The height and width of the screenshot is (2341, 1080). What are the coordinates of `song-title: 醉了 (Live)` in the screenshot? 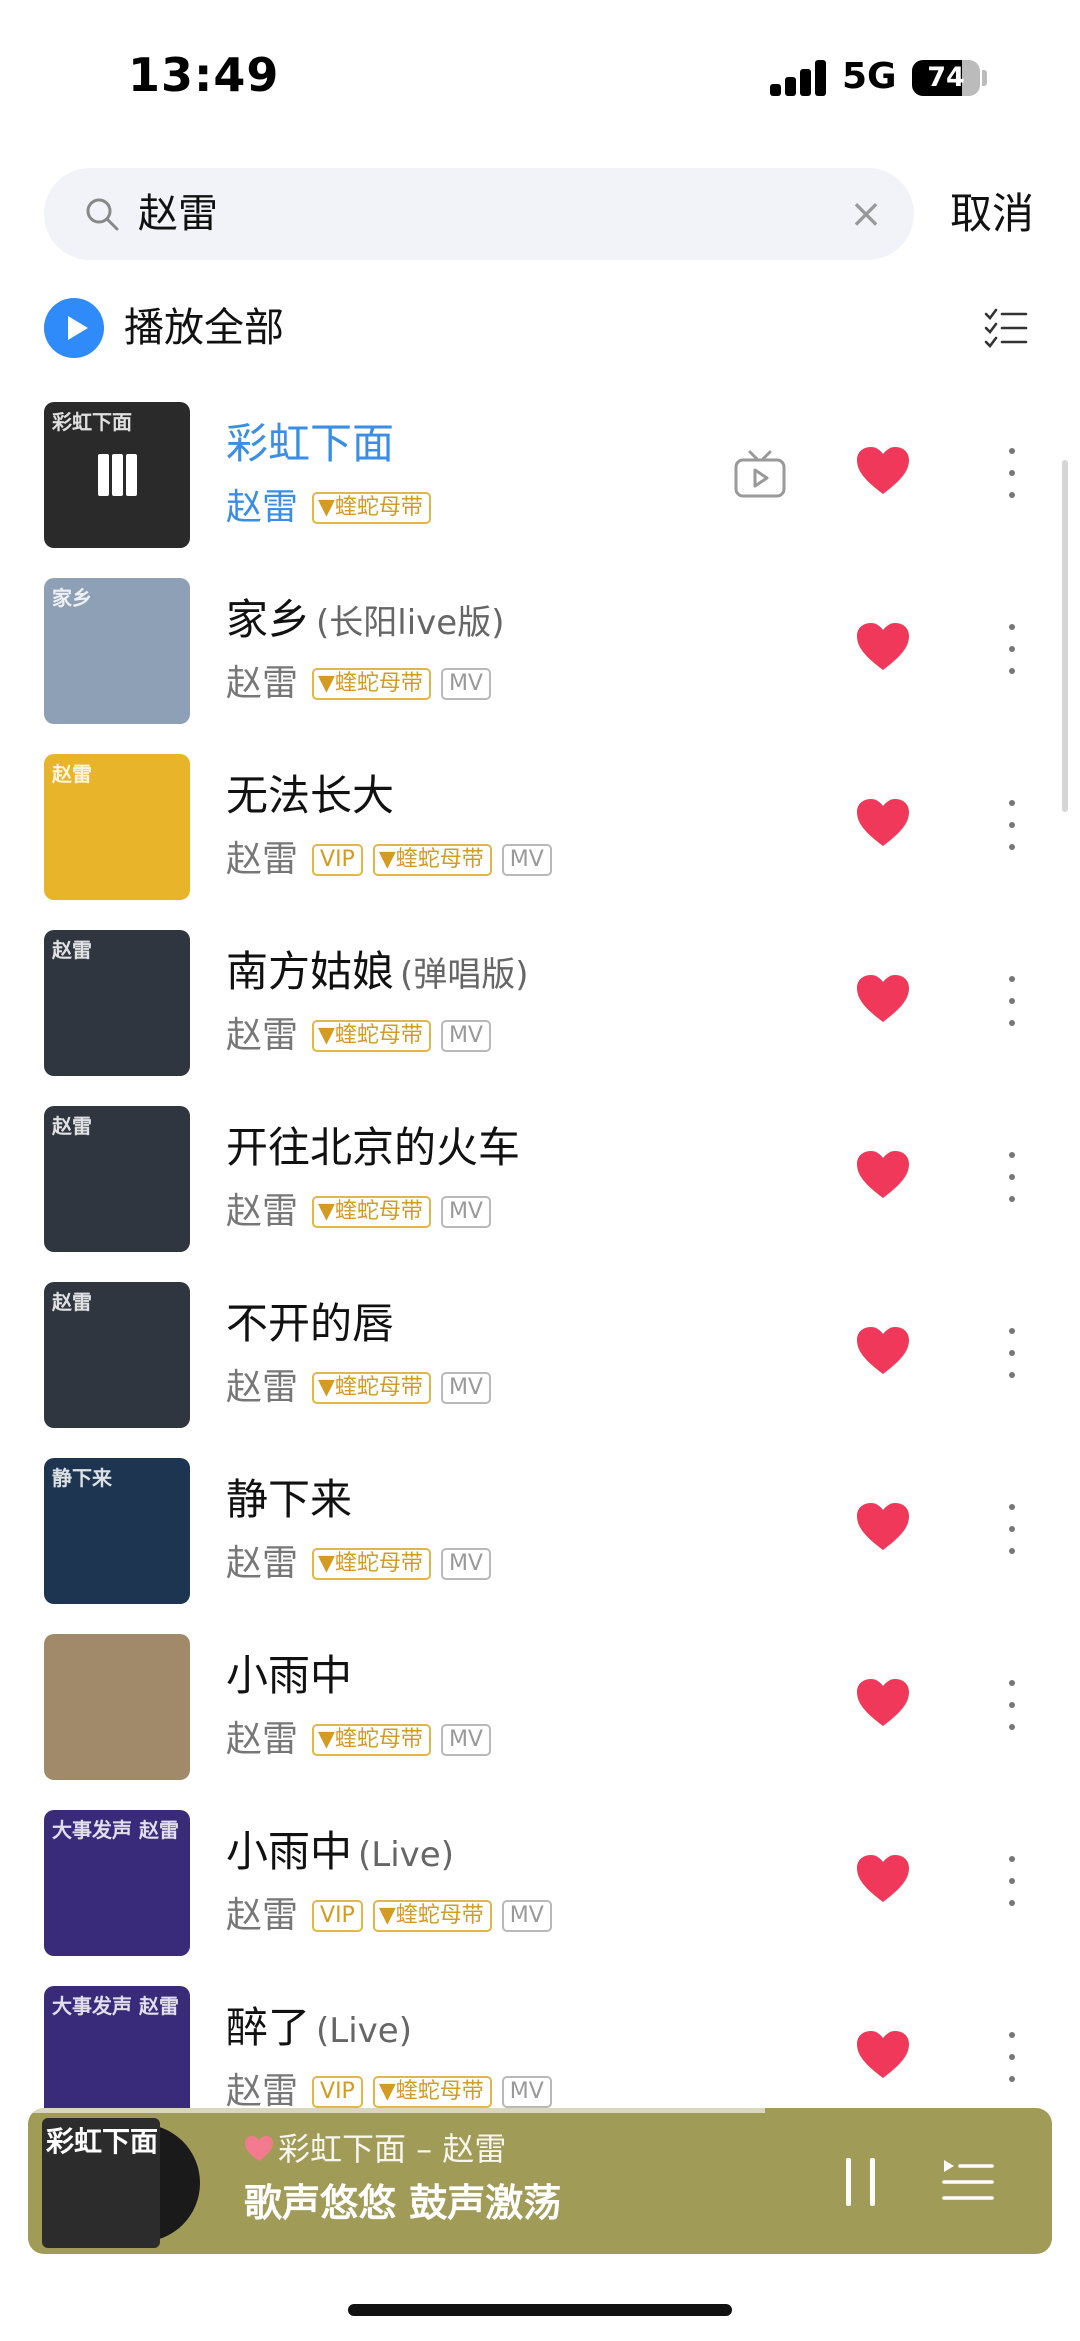 It's located at (319, 2029).